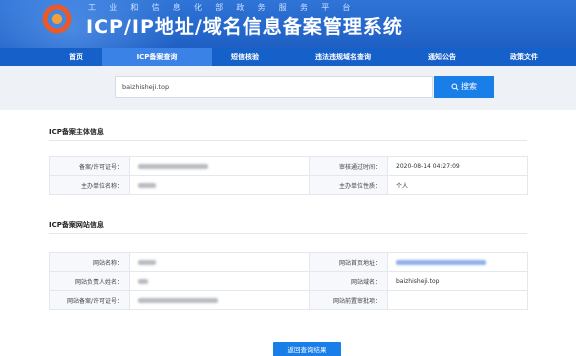 The height and width of the screenshot is (356, 576). What do you see at coordinates (469, 86) in the screenshot?
I see `search-button-label: 搜索` at bounding box center [469, 86].